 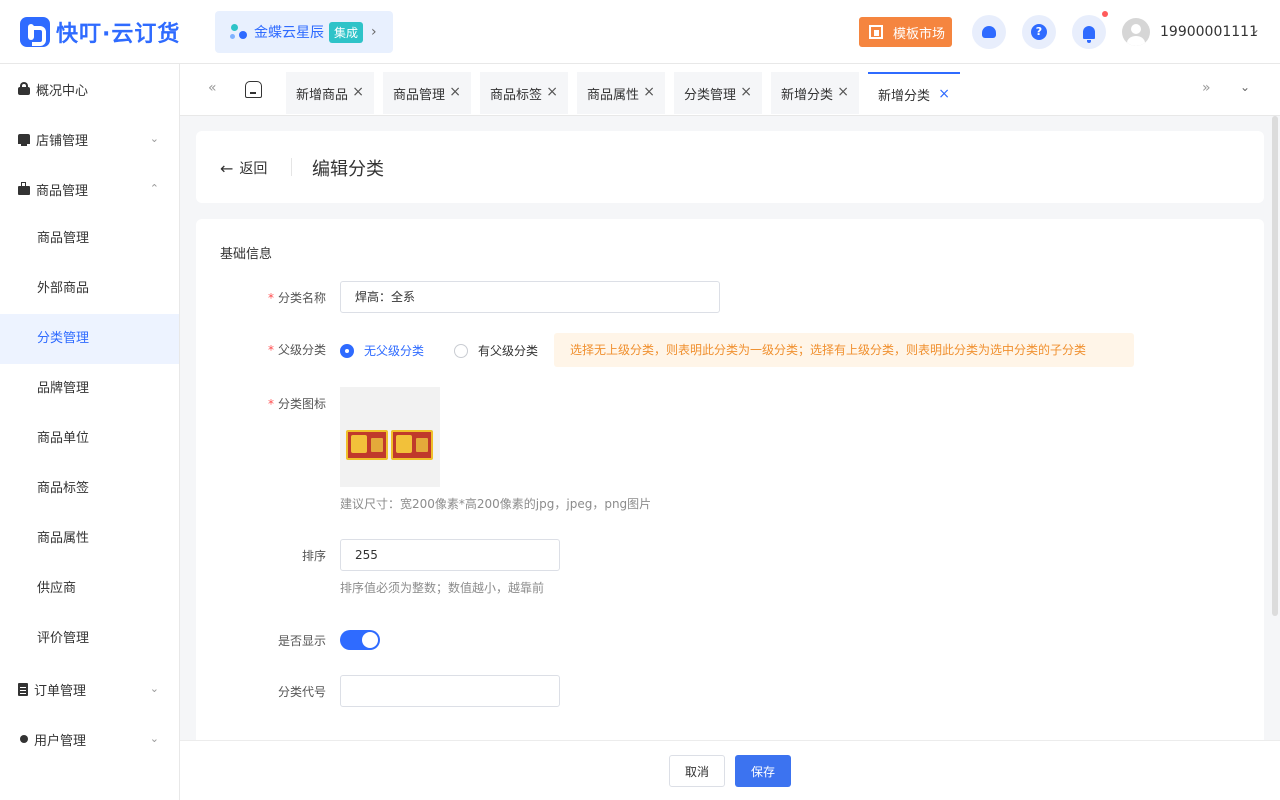 What do you see at coordinates (496, 350) in the screenshot?
I see `radio-has-parent: 有父级分类` at bounding box center [496, 350].